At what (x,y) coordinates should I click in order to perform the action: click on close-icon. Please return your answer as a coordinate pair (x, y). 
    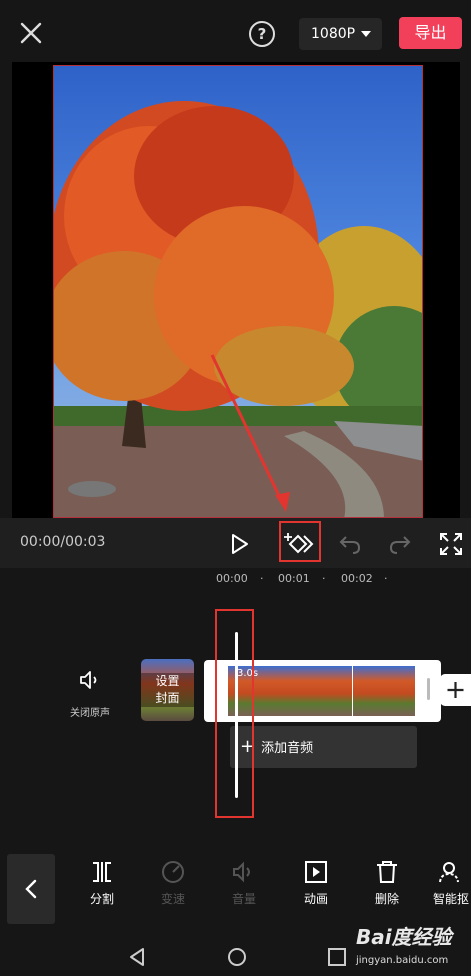
    Looking at the image, I should click on (31, 33).